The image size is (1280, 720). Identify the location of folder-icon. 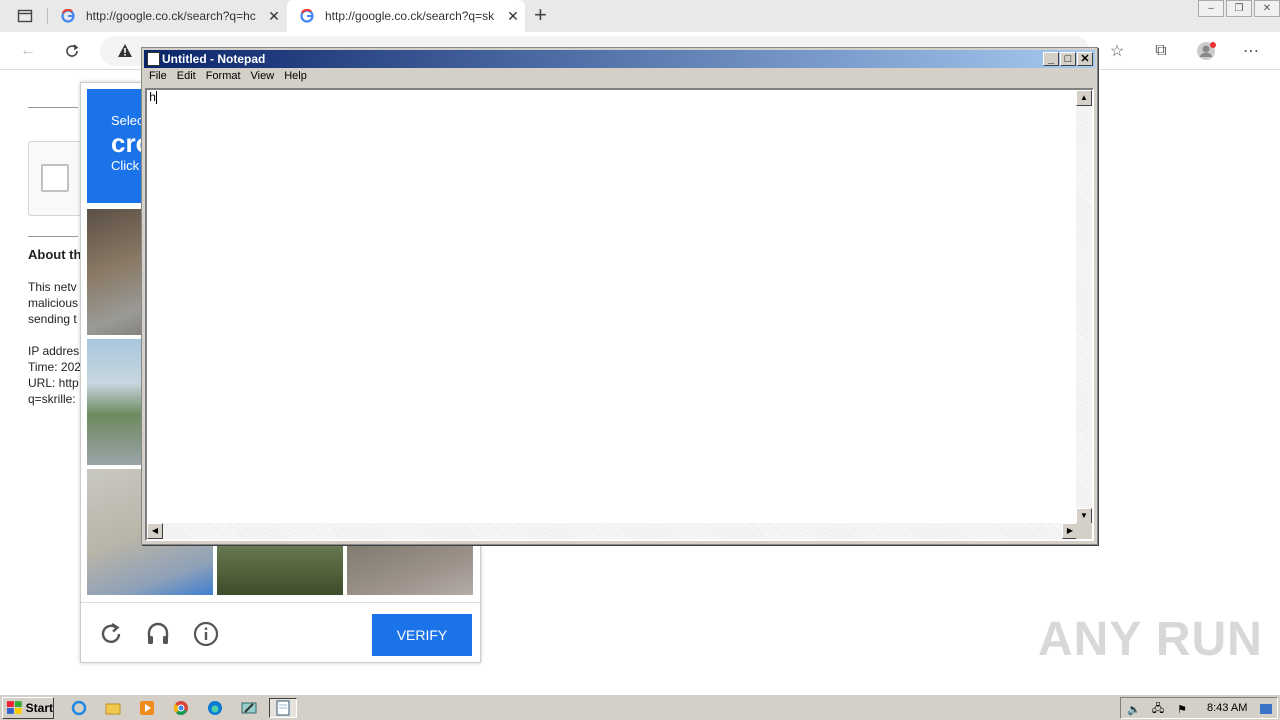
(113, 708).